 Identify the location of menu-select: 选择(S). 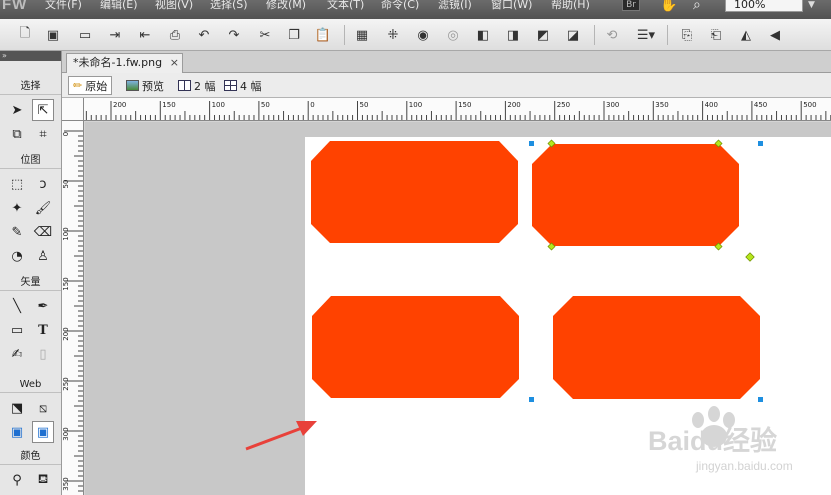
(229, 6).